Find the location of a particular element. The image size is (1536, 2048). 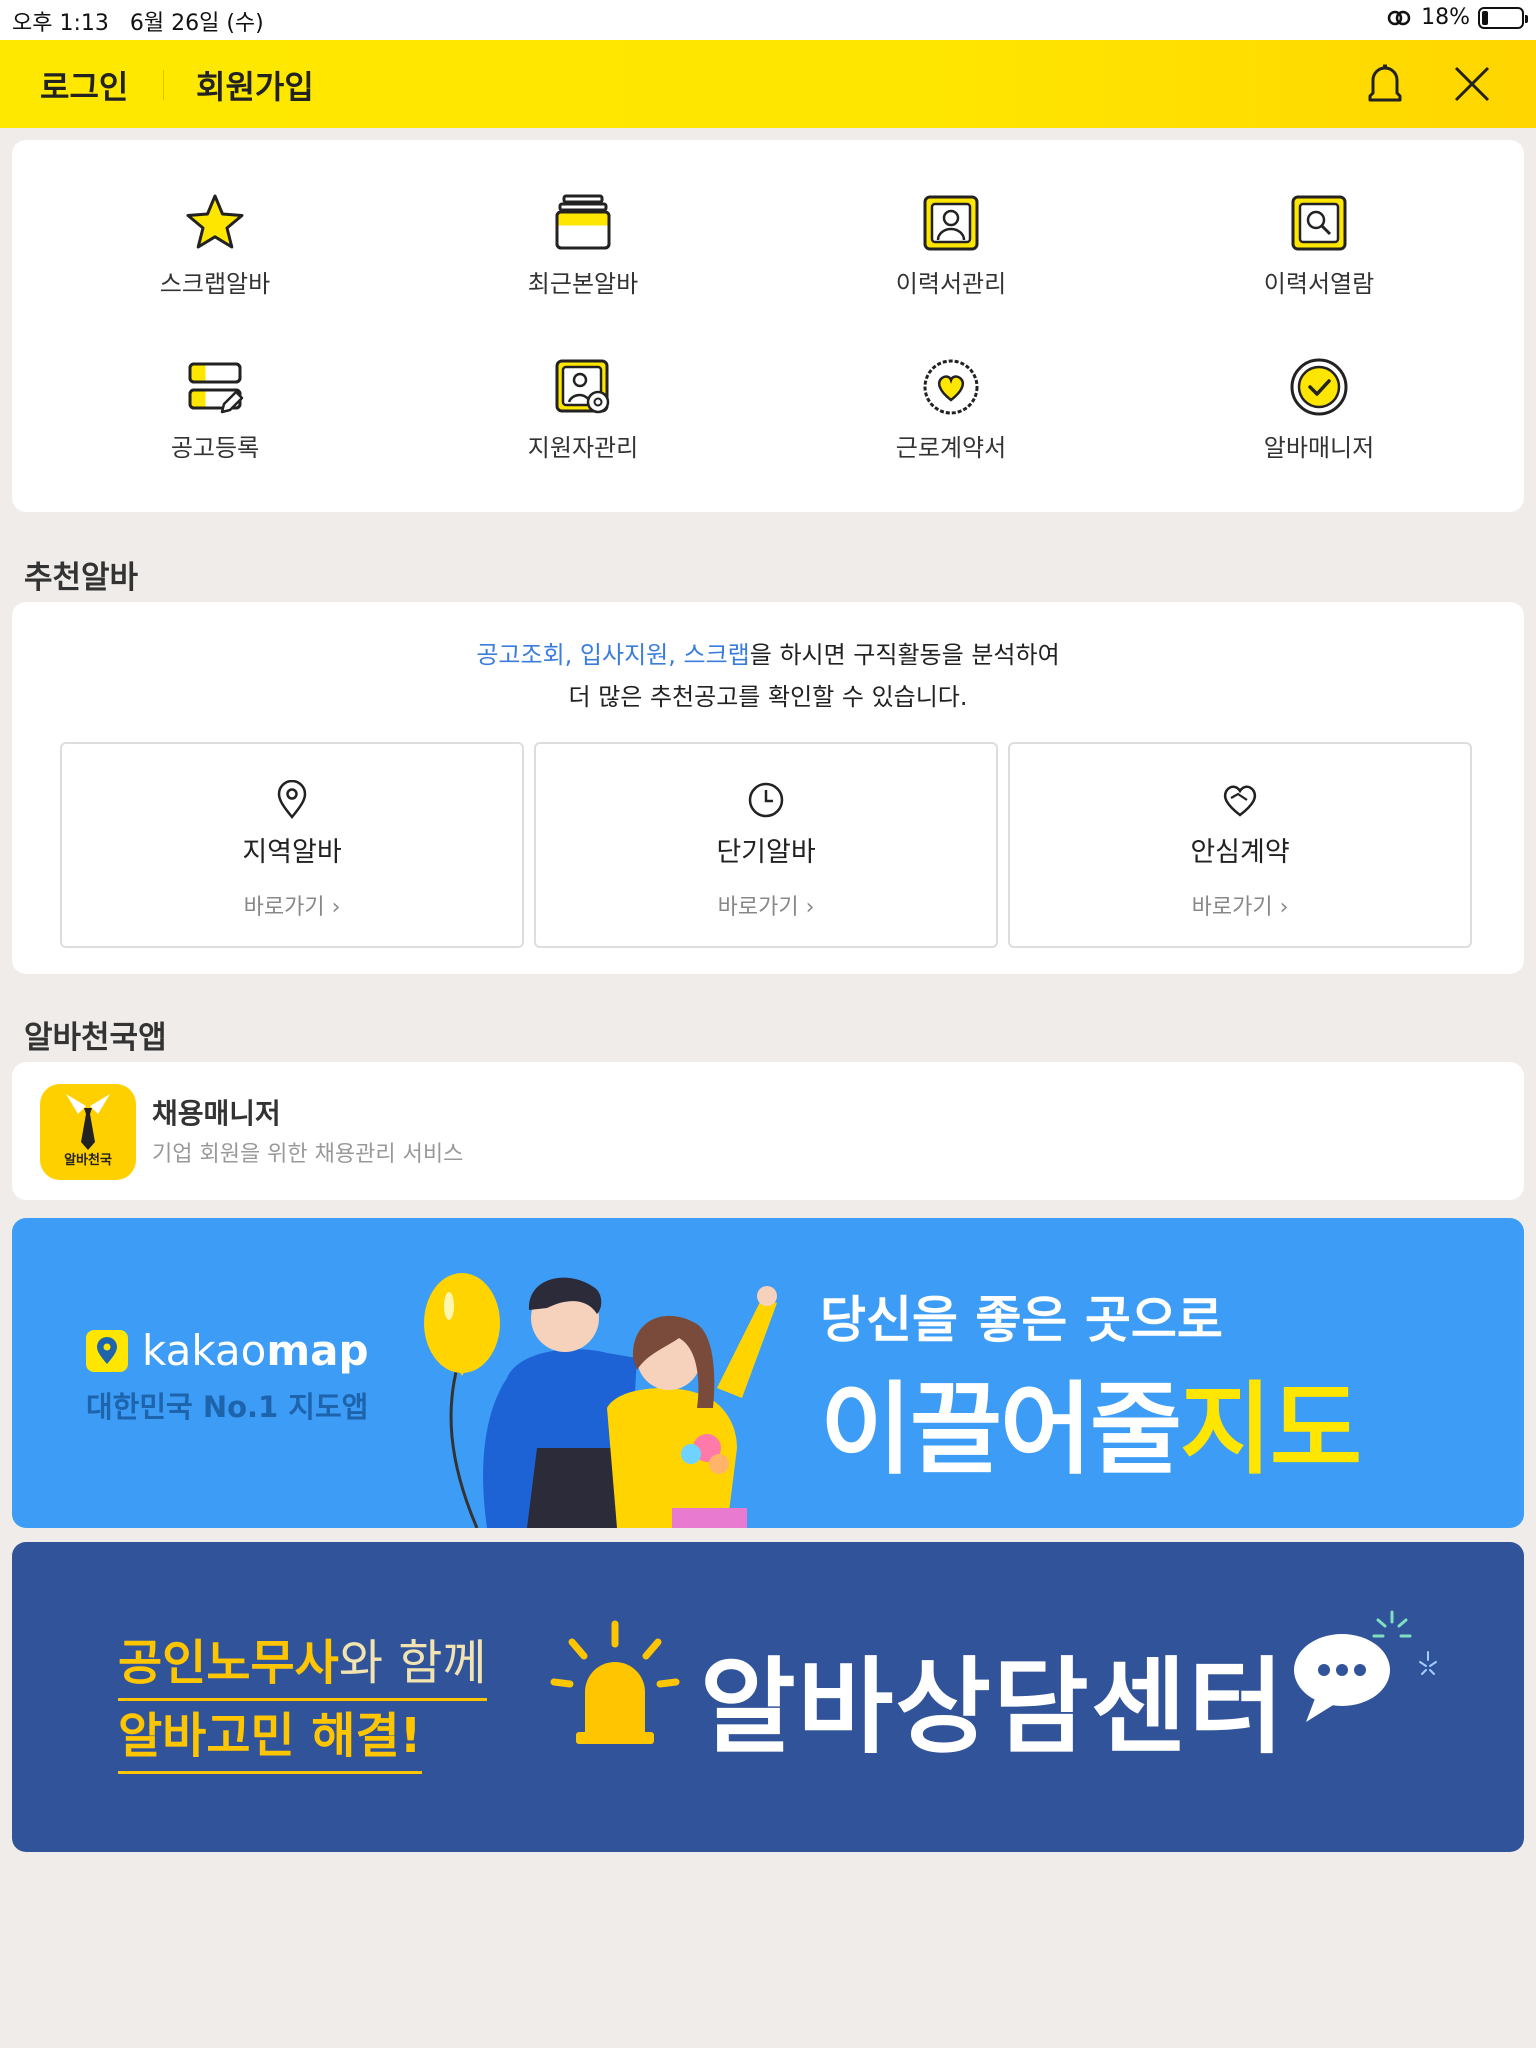

recommend-text-line2: 더 많은 추천공고를 확인할 수 있습니다. is located at coordinates (768, 697).